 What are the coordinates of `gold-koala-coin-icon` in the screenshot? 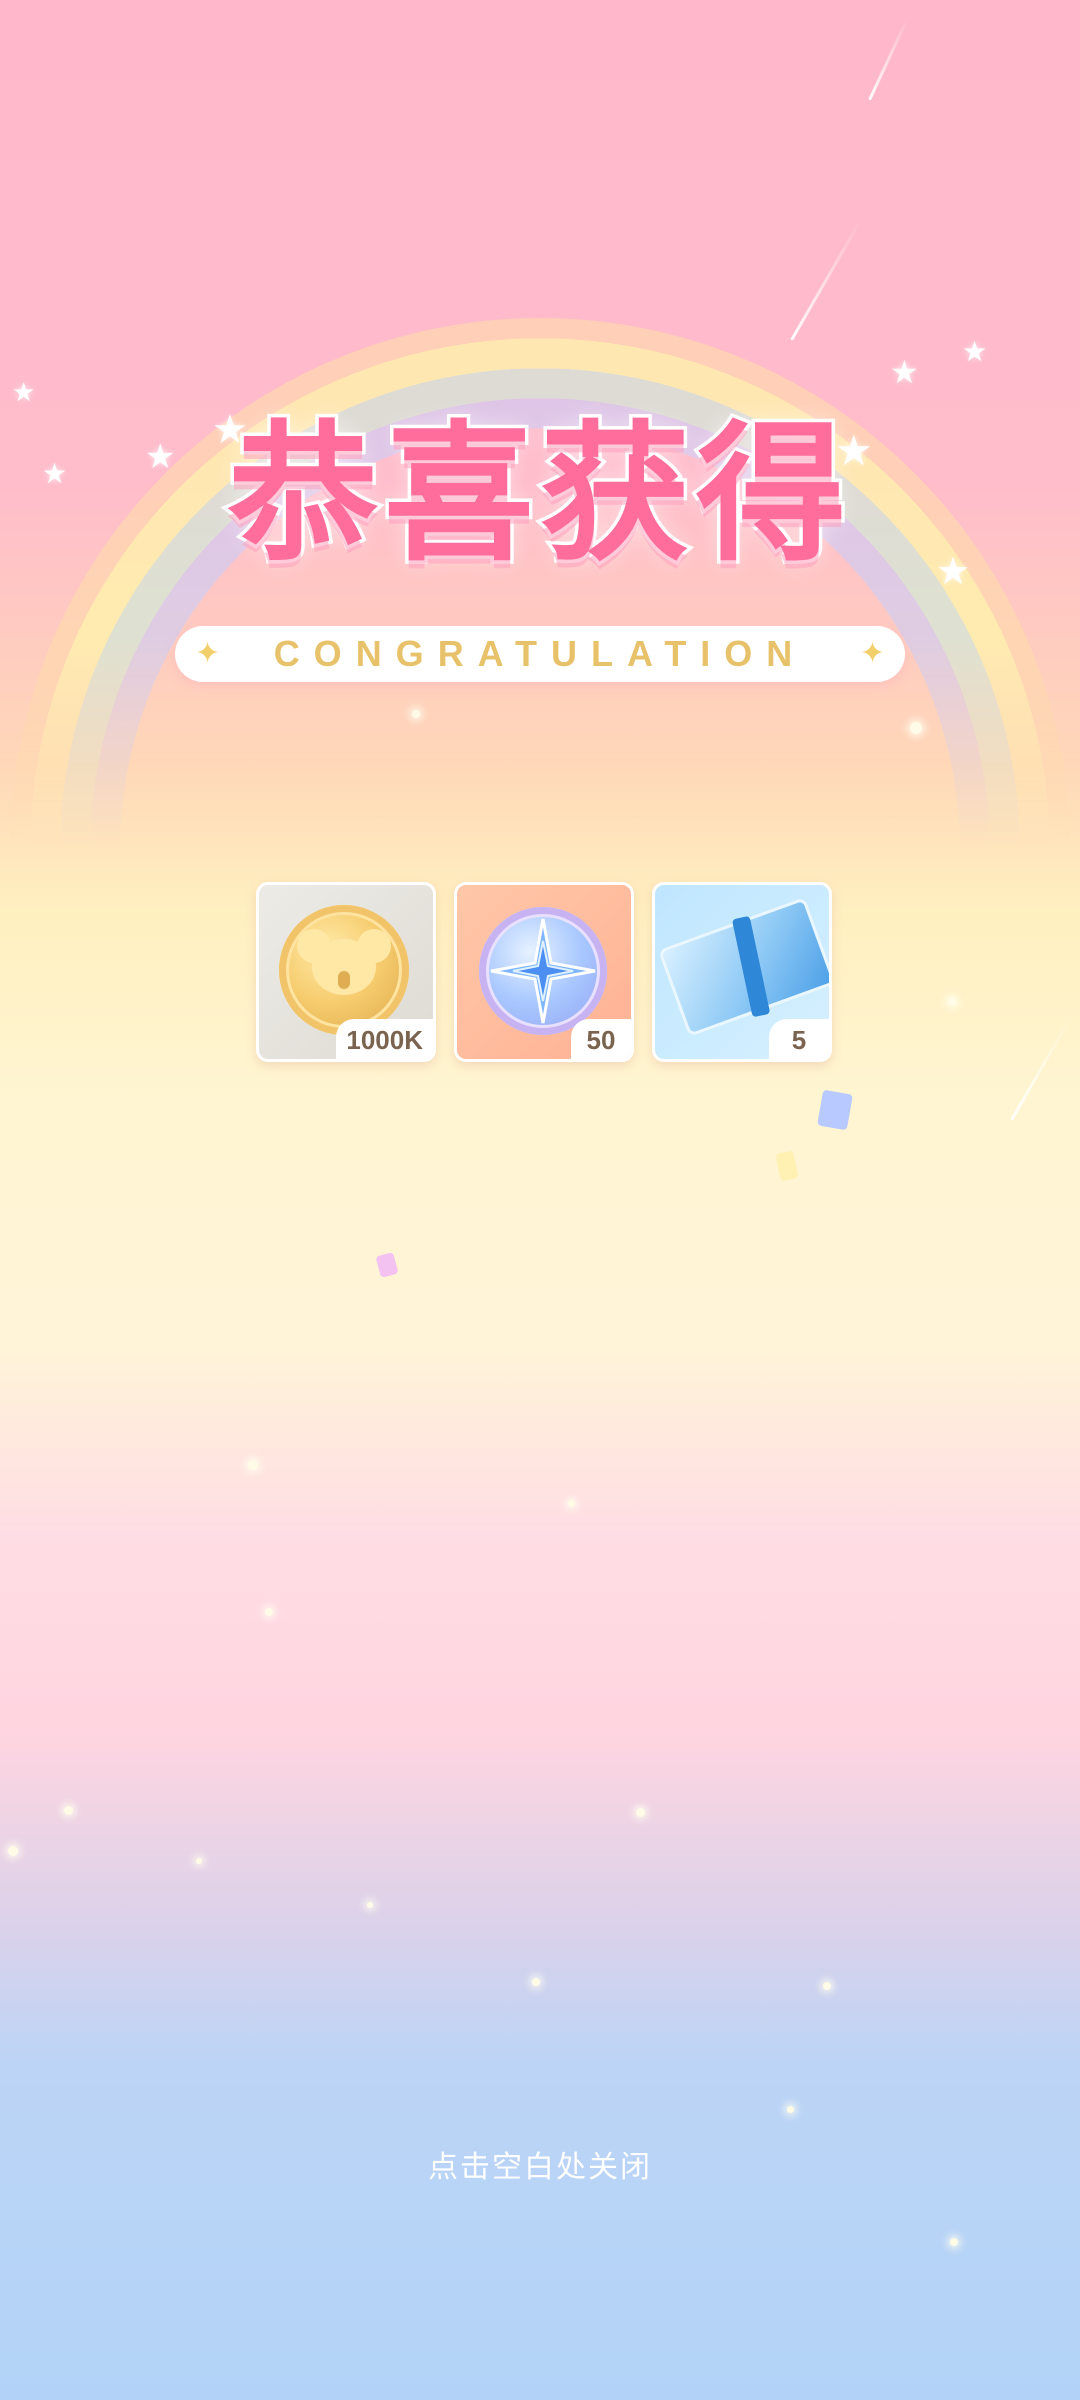 It's located at (344, 970).